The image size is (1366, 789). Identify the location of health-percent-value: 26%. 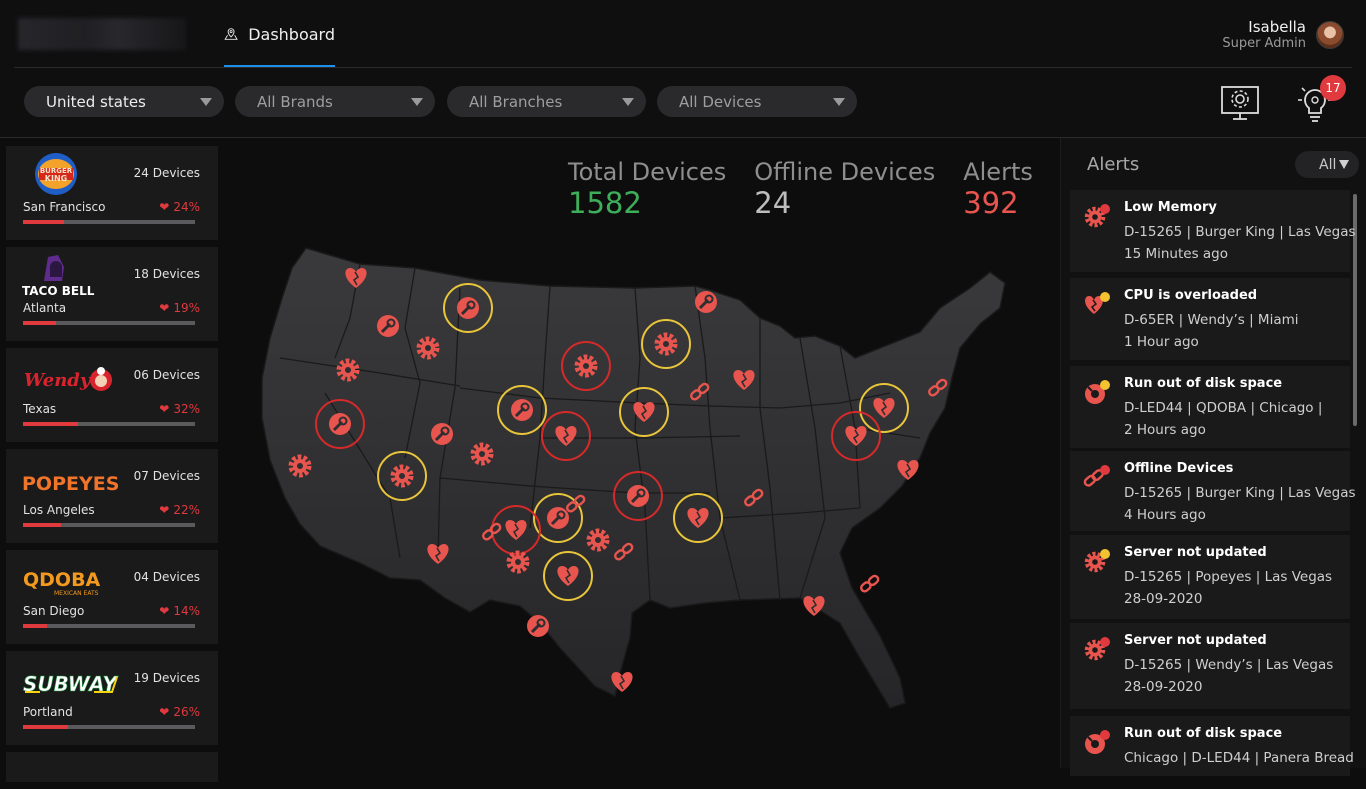
(186, 712).